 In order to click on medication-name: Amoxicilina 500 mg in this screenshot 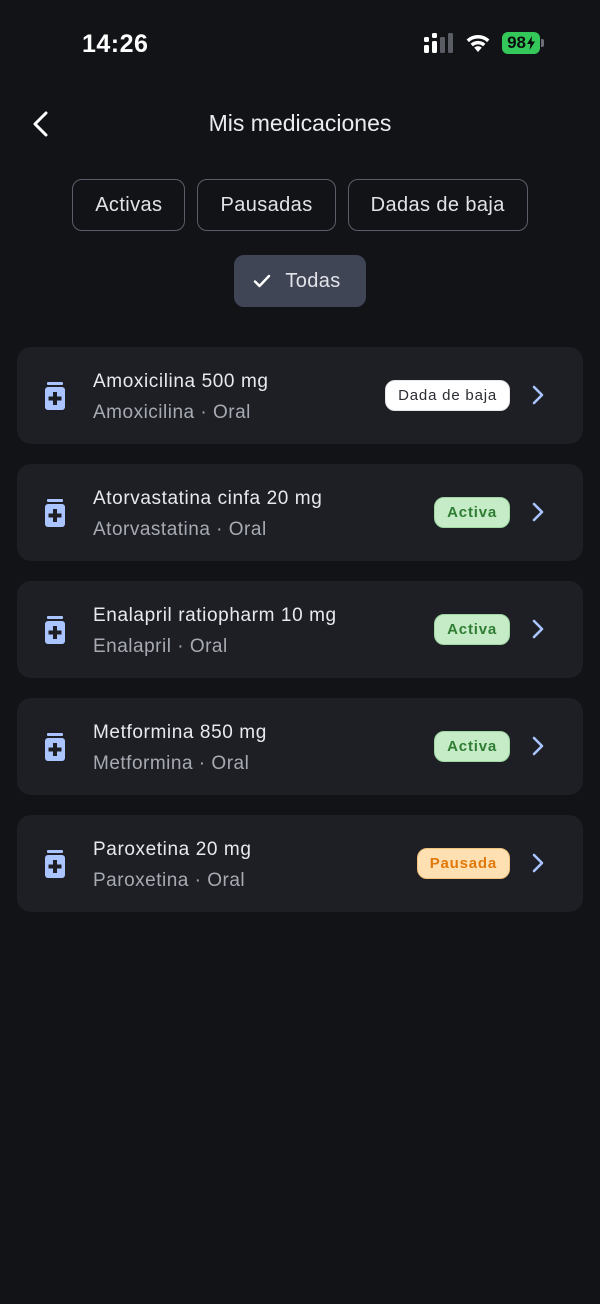, I will do `click(181, 381)`.